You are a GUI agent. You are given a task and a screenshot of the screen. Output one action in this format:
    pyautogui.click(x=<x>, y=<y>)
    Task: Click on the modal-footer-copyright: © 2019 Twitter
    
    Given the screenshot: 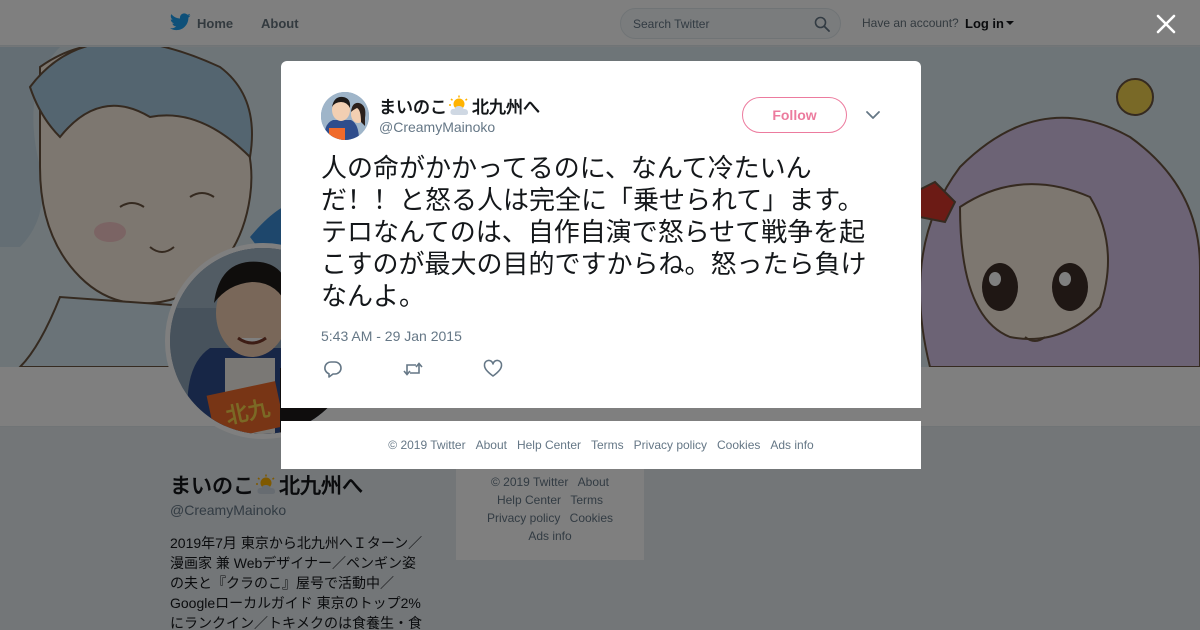 What is the action you would take?
    pyautogui.click(x=427, y=445)
    